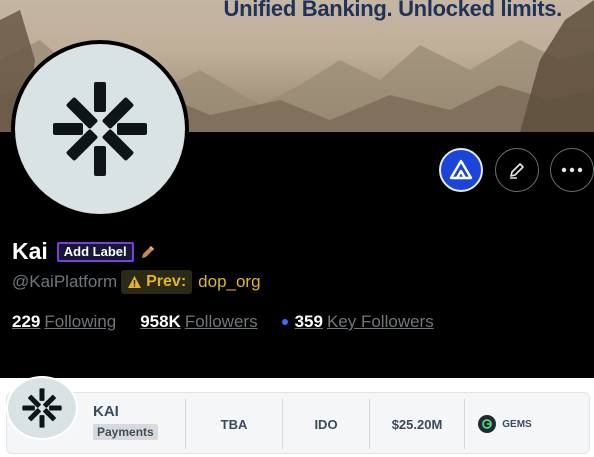  Describe the element at coordinates (298, 423) in the screenshot. I see `project-card: KAI Payments TBA IDO $25.20M GEMS` at that location.